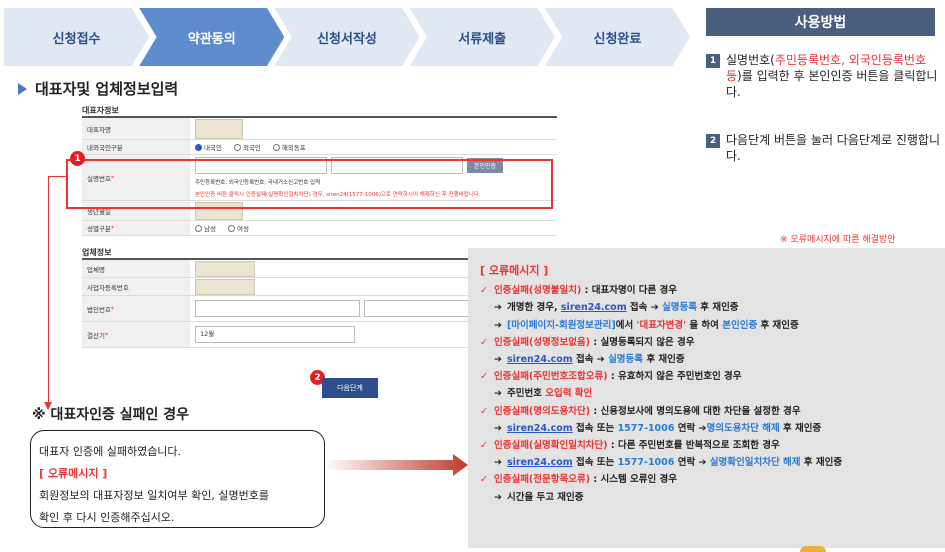 The height and width of the screenshot is (552, 945). Describe the element at coordinates (319, 228) in the screenshot. I see `gender-row: 성별구분 * 남성 여성` at that location.